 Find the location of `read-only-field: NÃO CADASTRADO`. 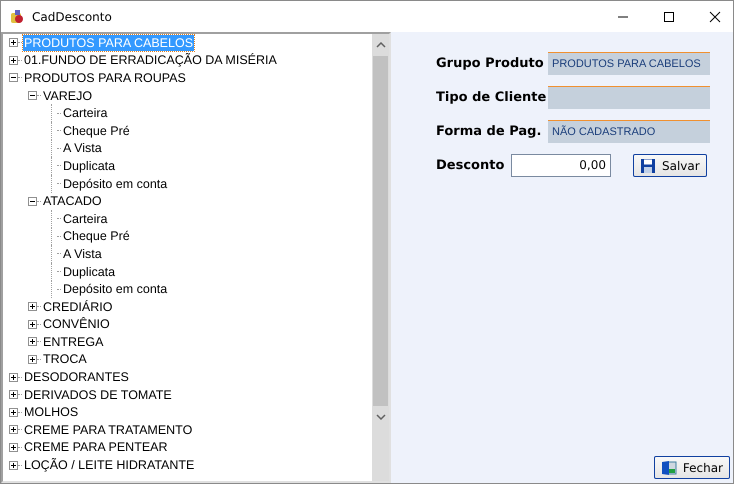

read-only-field: NÃO CADASTRADO is located at coordinates (629, 131).